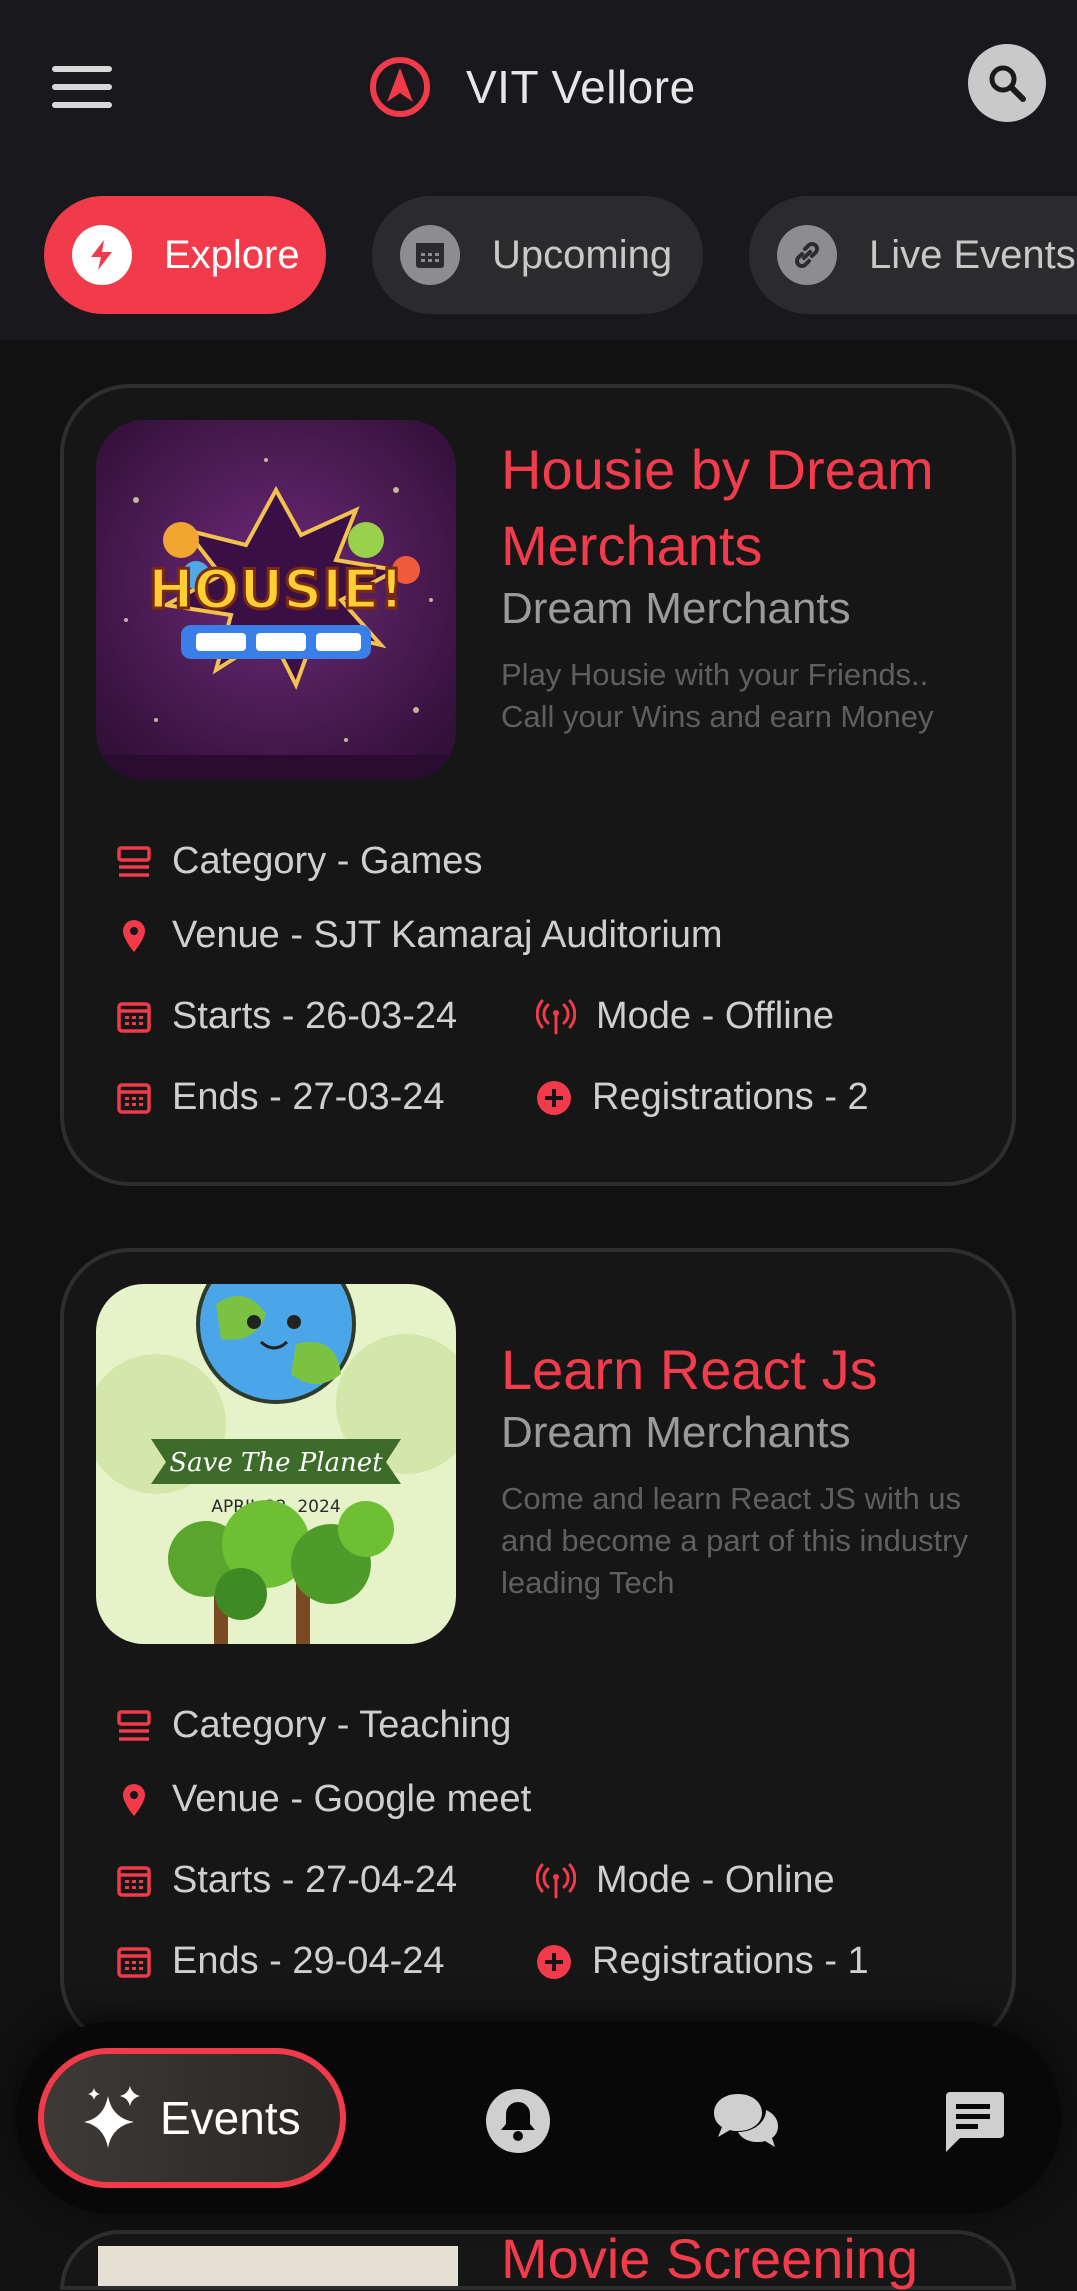 The width and height of the screenshot is (1077, 2291). Describe the element at coordinates (286, 1880) in the screenshot. I see `event-start-date: Starts - 27-04-24` at that location.